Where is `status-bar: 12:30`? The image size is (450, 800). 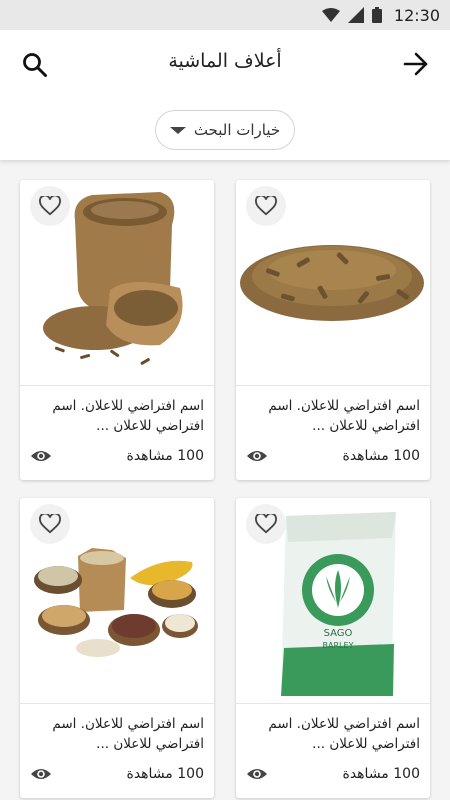
status-bar: 12:30 is located at coordinates (225, 15).